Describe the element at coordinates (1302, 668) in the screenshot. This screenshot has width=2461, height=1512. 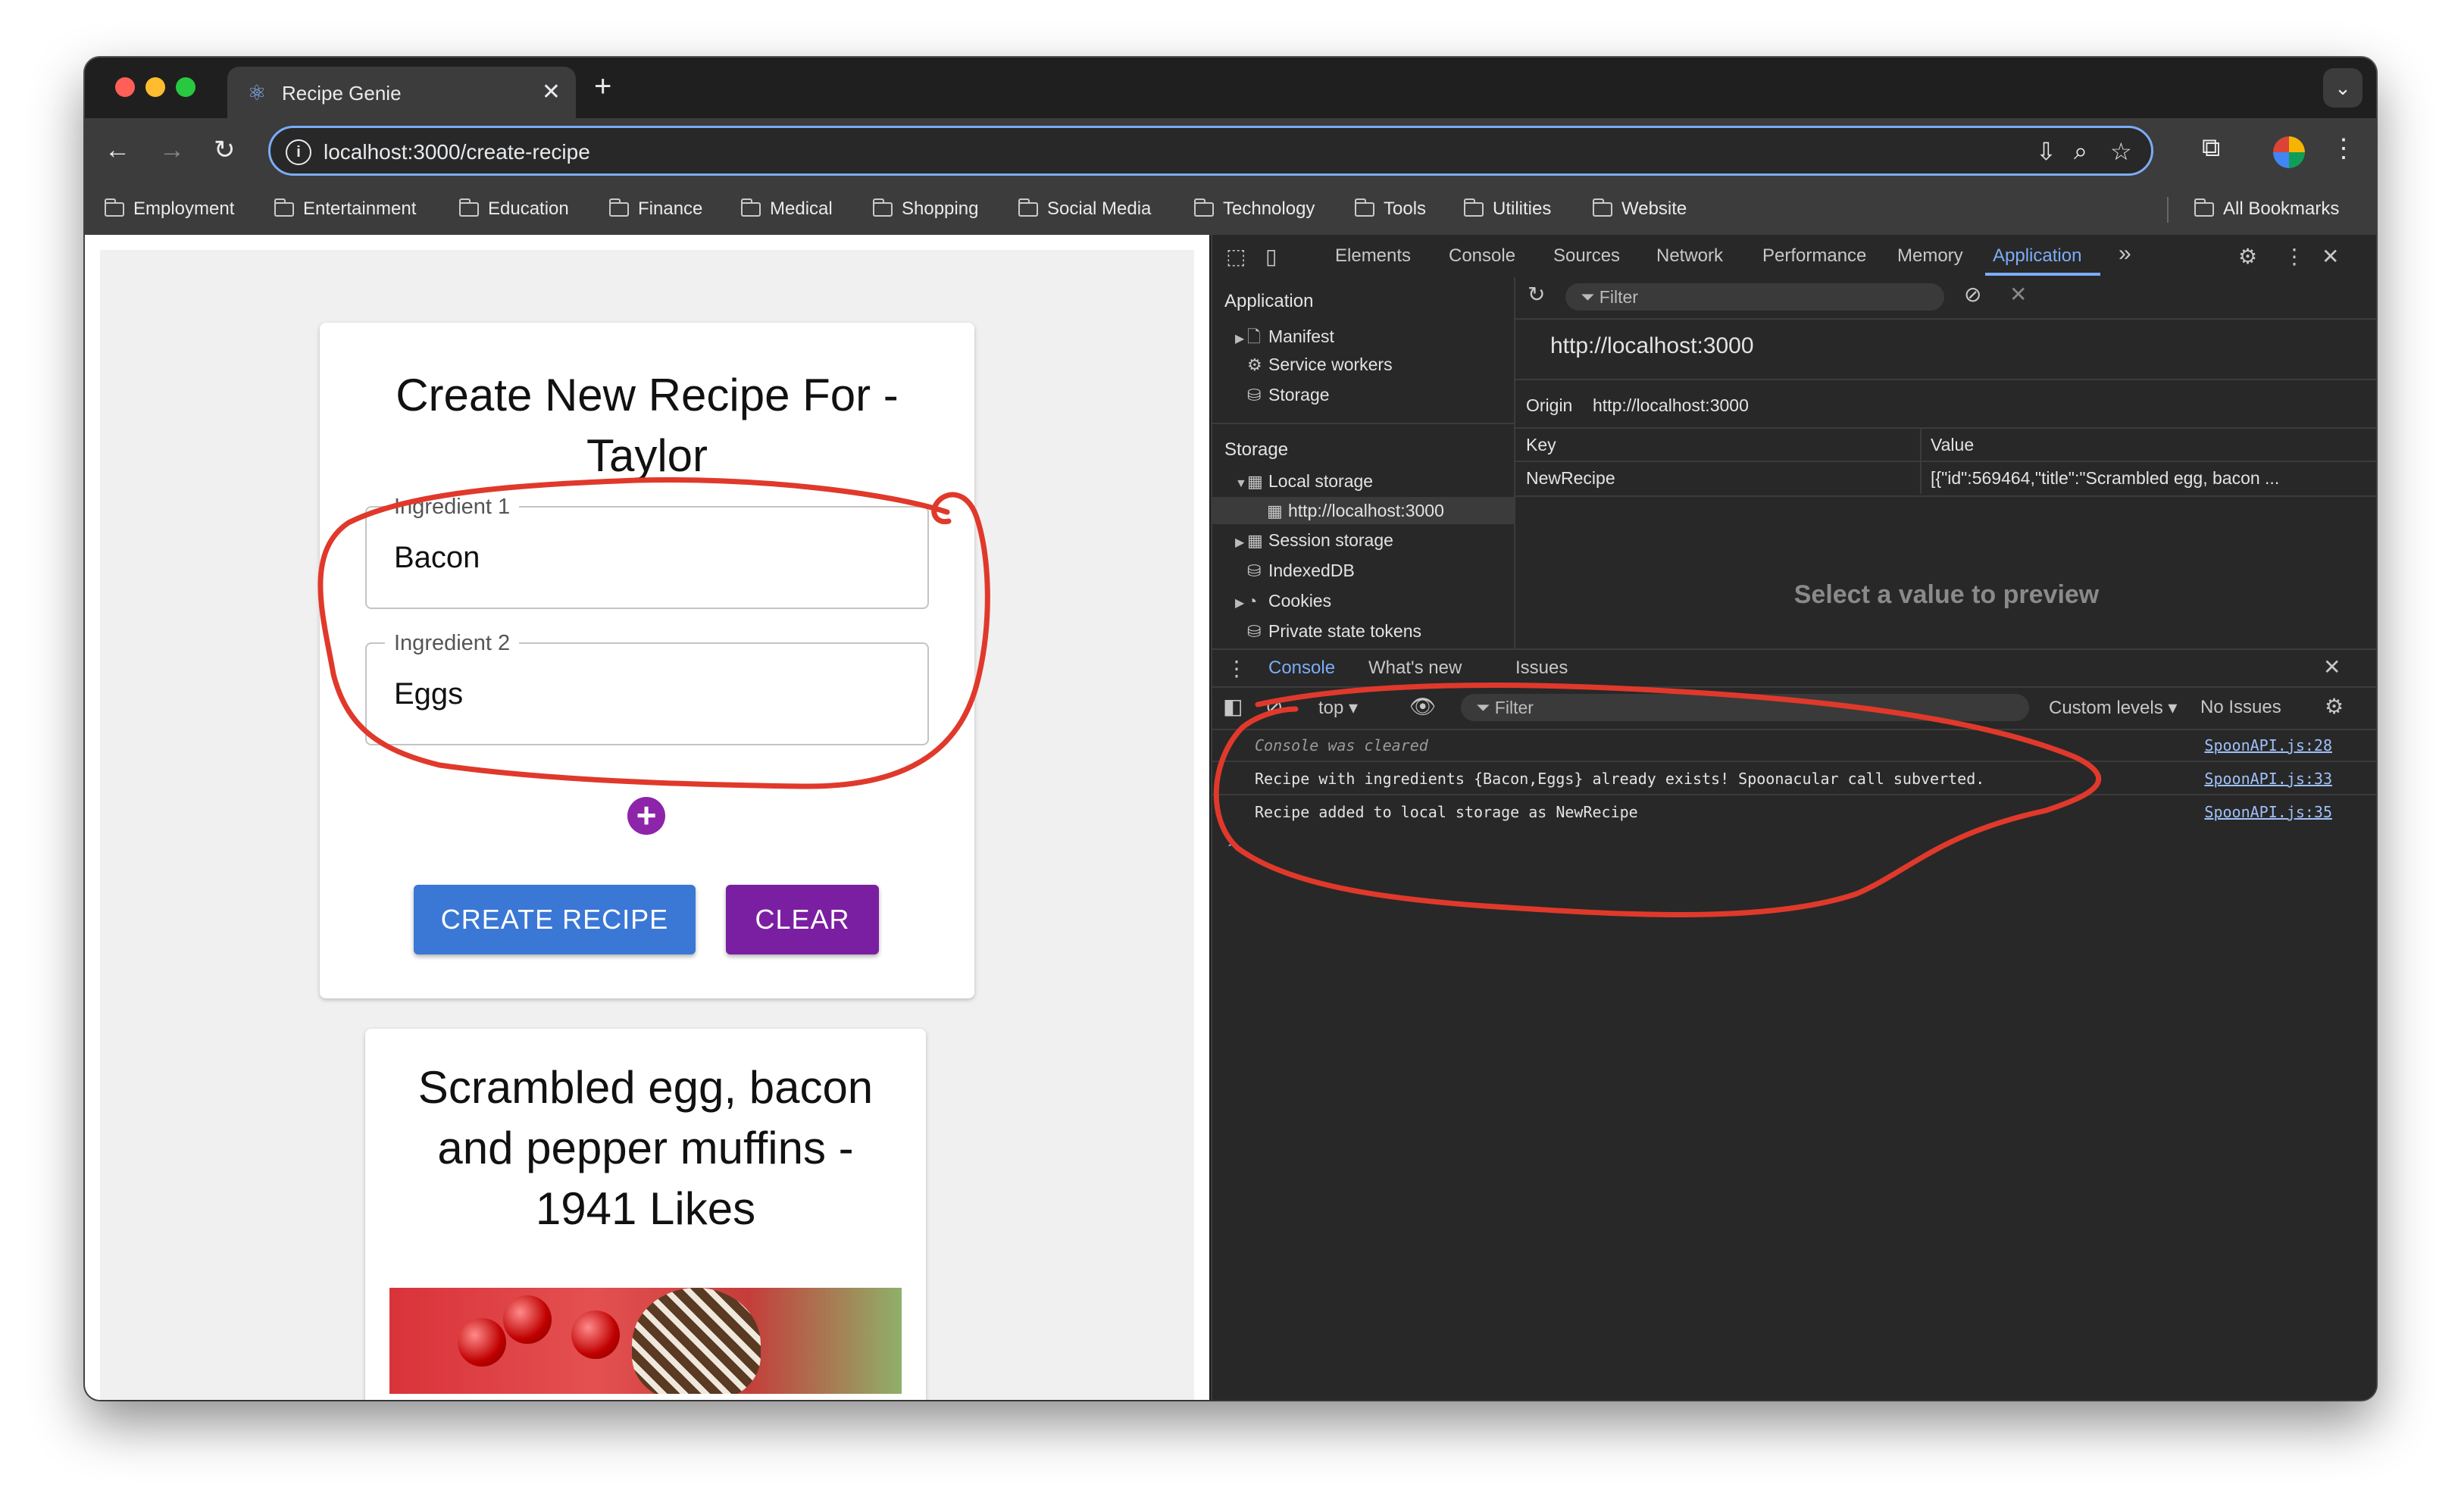
I see `drawer-tab-console: Console` at that location.